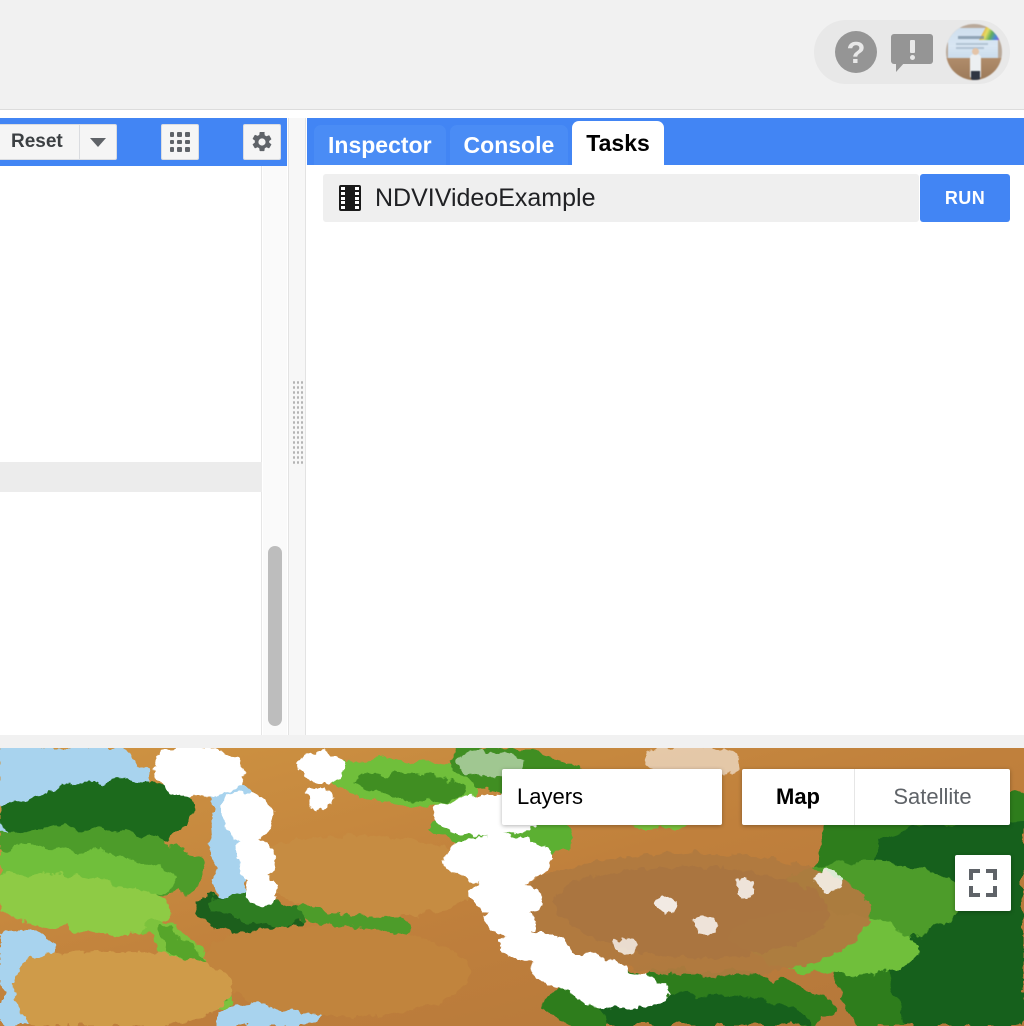 This screenshot has height=1026, width=1024. I want to click on layers-button: Layers, so click(612, 797).